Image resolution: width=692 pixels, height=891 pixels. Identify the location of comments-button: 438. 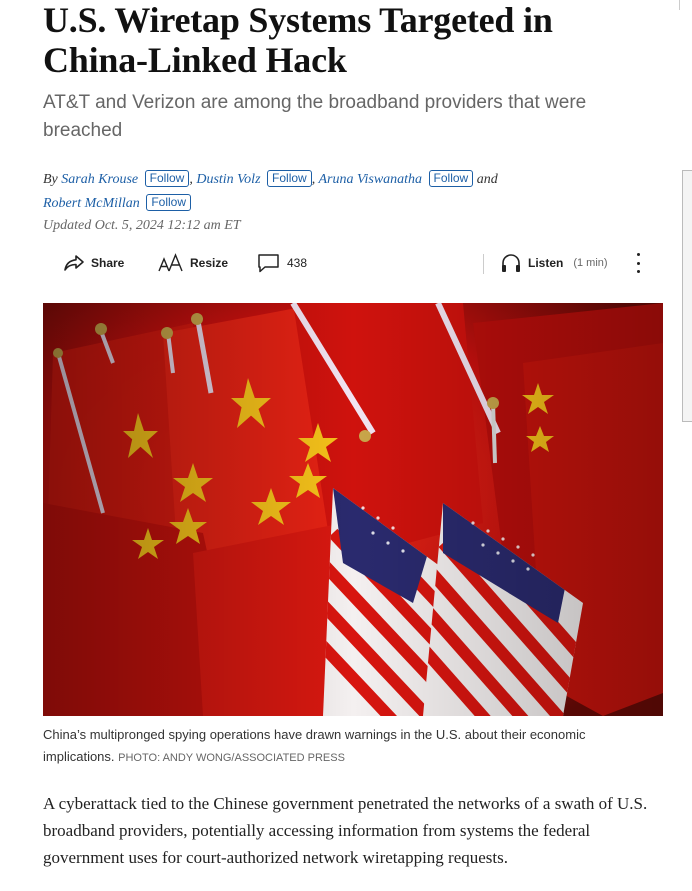
(282, 263).